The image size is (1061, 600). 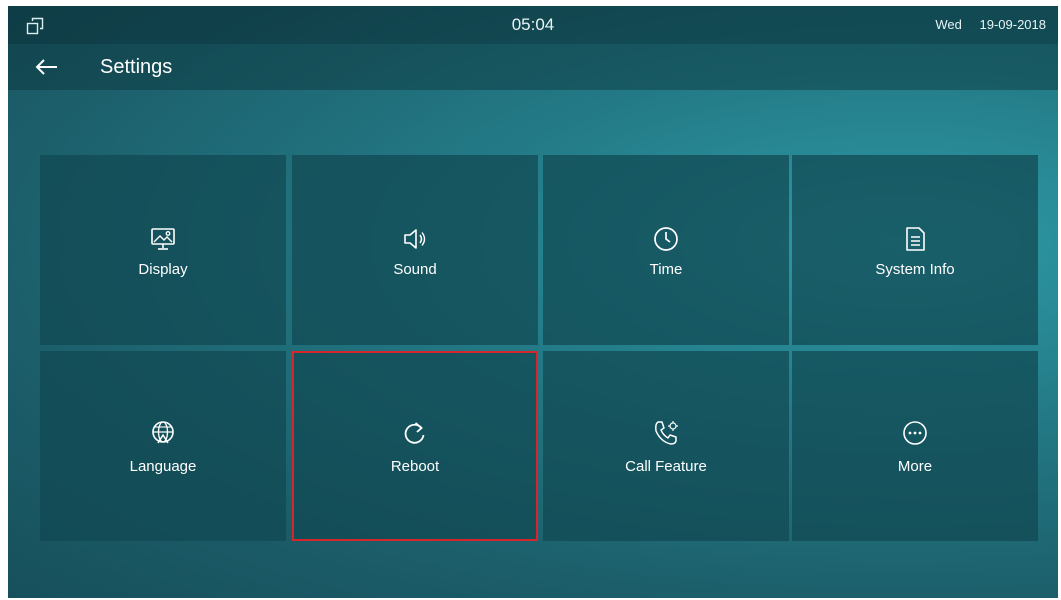 I want to click on tile-label: Language, so click(x=163, y=466).